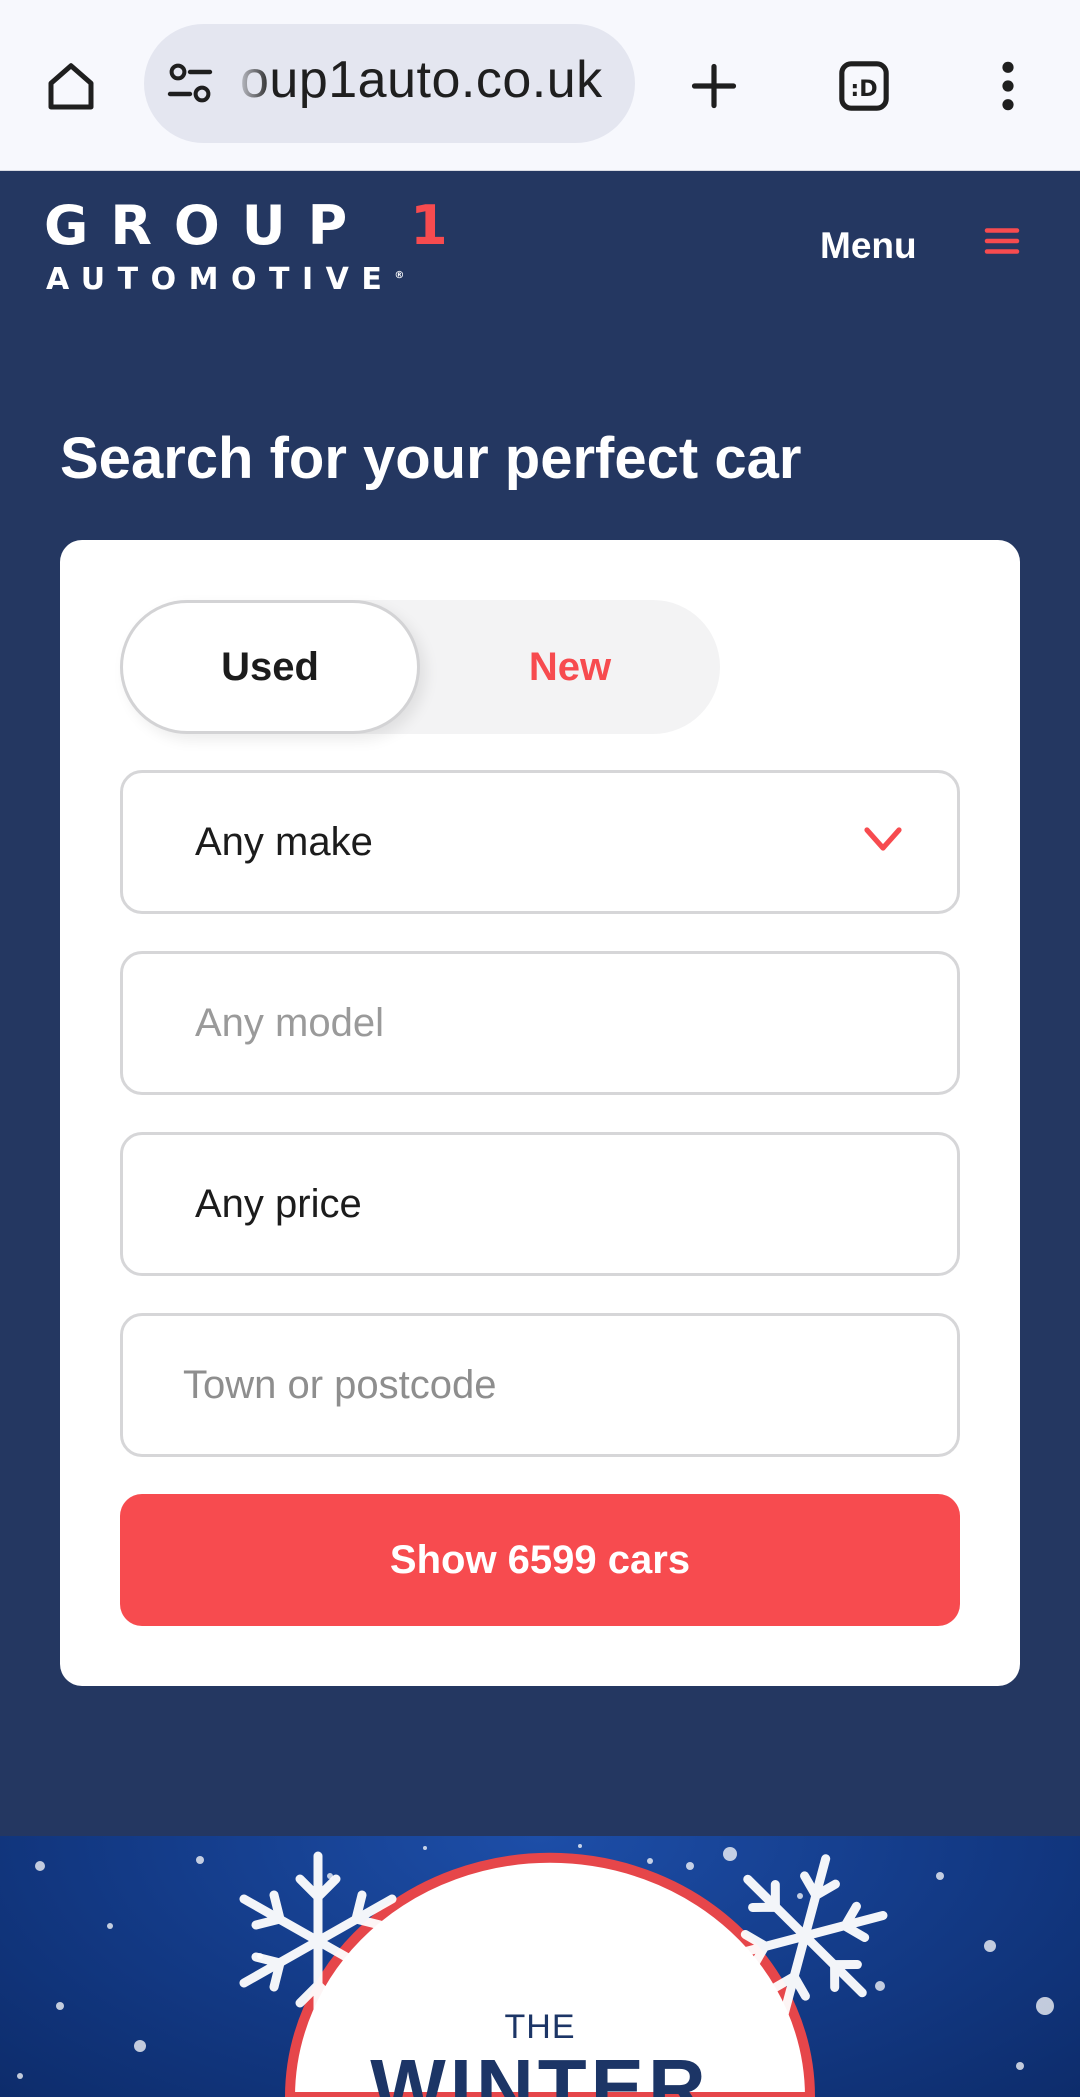  What do you see at coordinates (540, 842) in the screenshot?
I see `make-select: Any make` at bounding box center [540, 842].